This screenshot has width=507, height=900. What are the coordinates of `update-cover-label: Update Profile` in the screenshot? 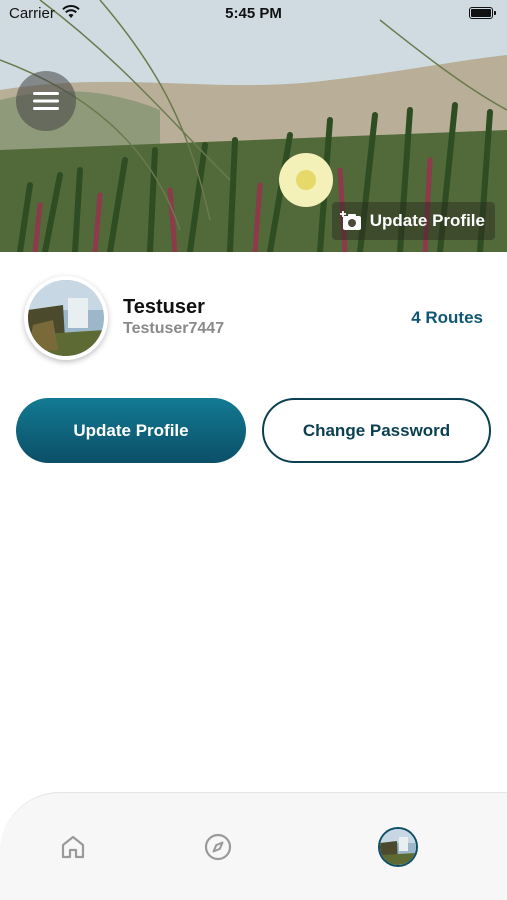 It's located at (427, 220).